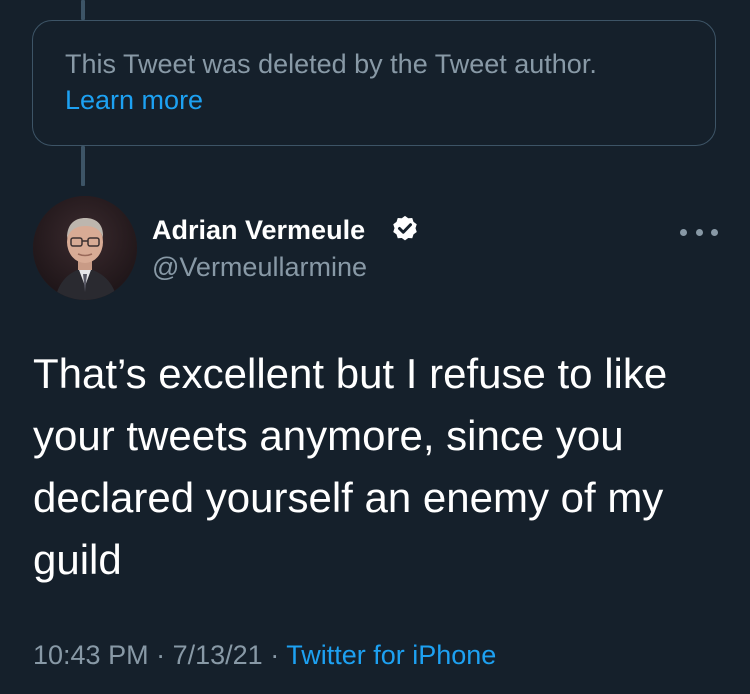 The height and width of the screenshot is (694, 750). I want to click on tweet-date: 7/13/21, so click(218, 655).